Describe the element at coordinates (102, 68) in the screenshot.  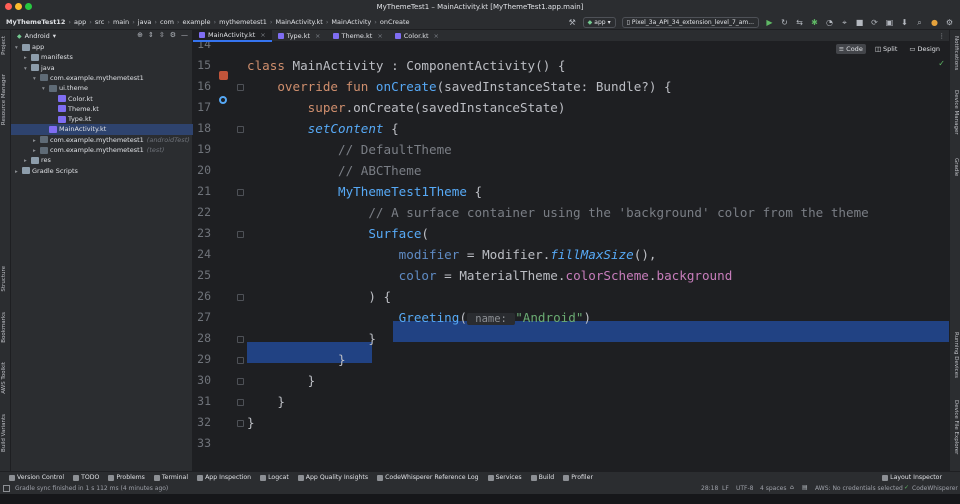
I see `tree-item: ▾ java` at that location.